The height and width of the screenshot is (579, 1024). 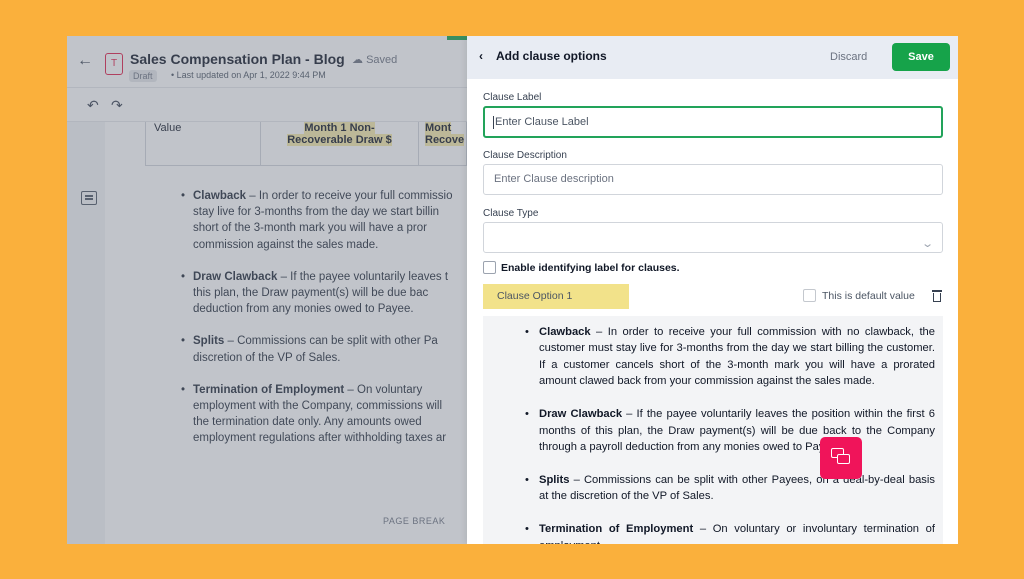 I want to click on panel-header: ‹ Add clause options Discard Save, so click(x=712, y=57).